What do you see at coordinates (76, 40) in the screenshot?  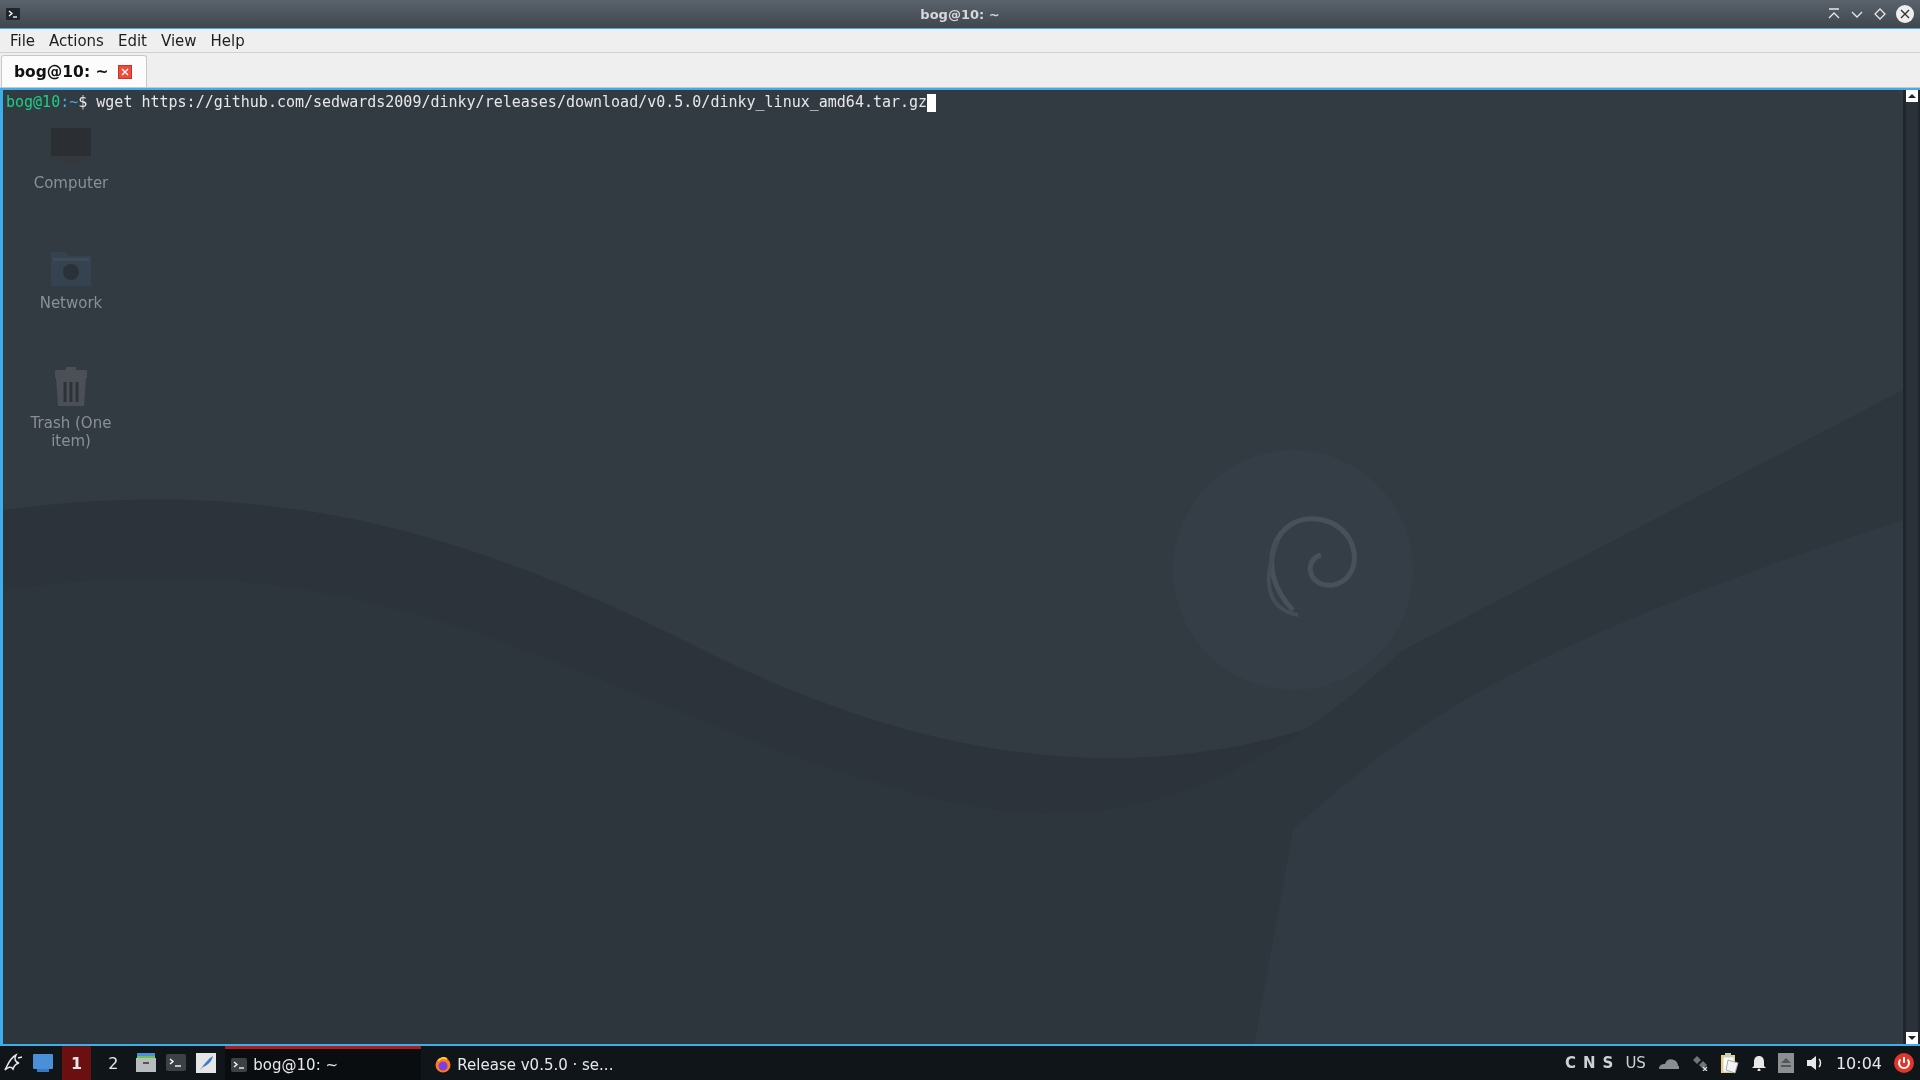 I see `menu-item: Actions` at bounding box center [76, 40].